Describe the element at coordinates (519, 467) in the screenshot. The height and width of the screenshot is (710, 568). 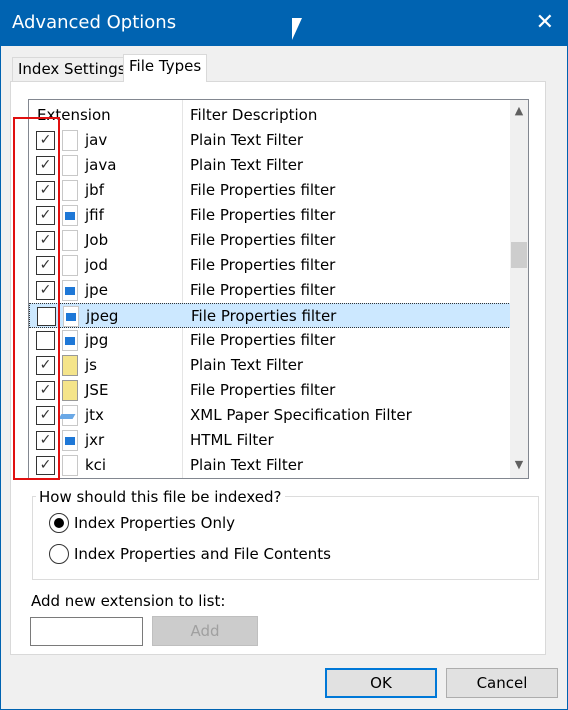
I see `scroll-down-icon: ▼` at that location.